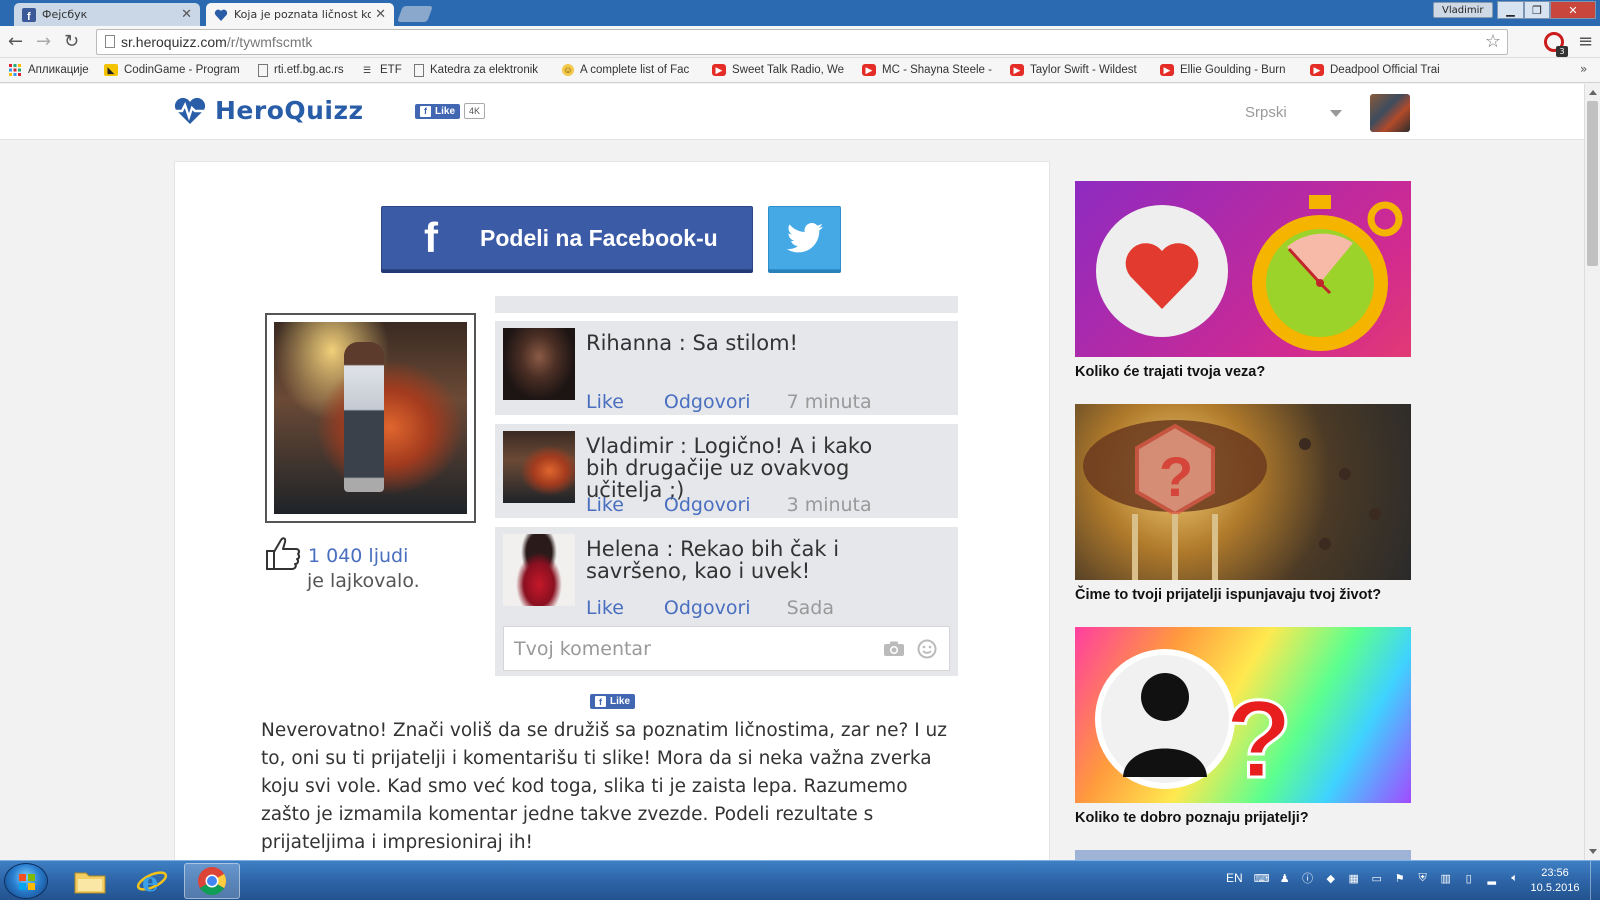 This screenshot has height=900, width=1600. Describe the element at coordinates (268, 110) in the screenshot. I see `site-logo: HeroQuizz` at that location.